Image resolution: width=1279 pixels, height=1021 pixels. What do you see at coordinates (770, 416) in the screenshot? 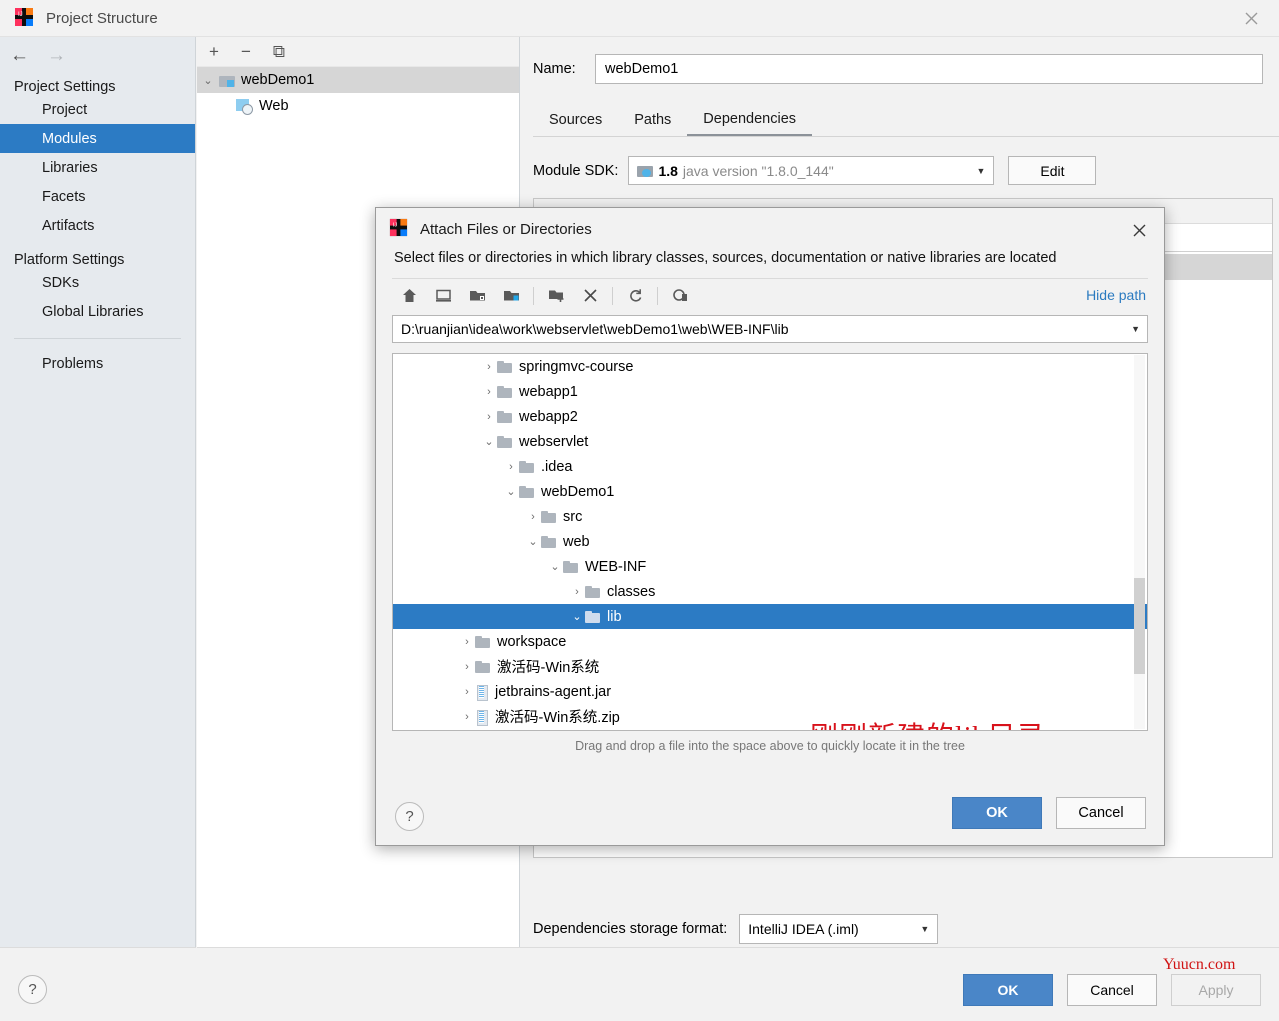
I see `tree-row-webapp2: › webapp2` at bounding box center [770, 416].